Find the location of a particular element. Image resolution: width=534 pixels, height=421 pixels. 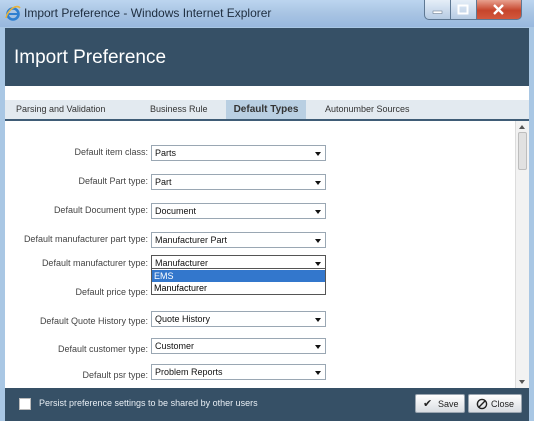

part-type-value: Part is located at coordinates (163, 182).